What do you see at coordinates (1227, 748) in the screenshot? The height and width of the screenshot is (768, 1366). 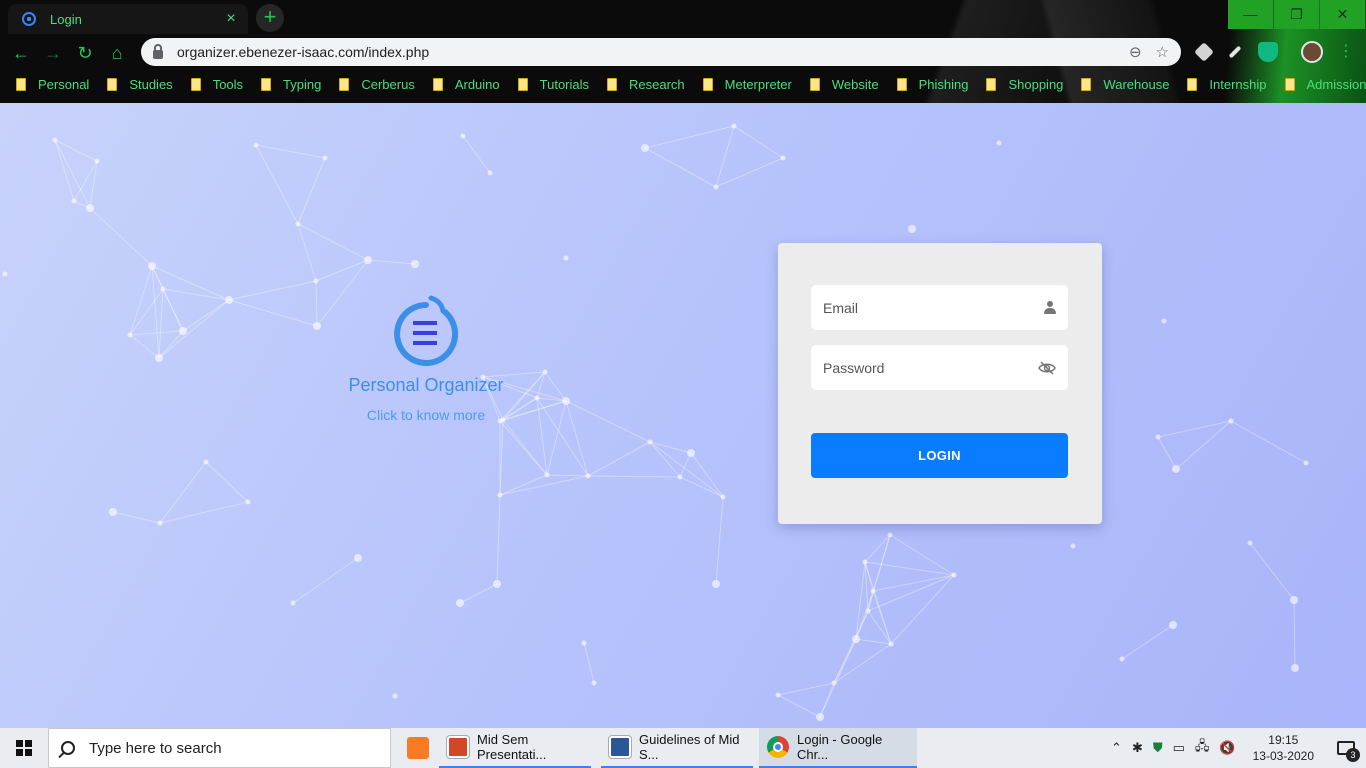 I see `volume-muted-icon: 🔇` at bounding box center [1227, 748].